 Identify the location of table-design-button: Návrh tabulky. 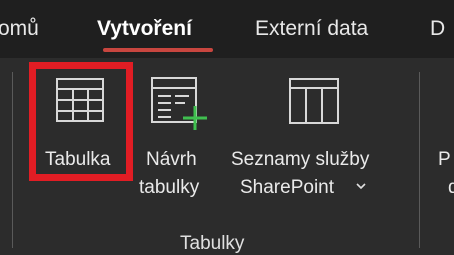
(177, 140).